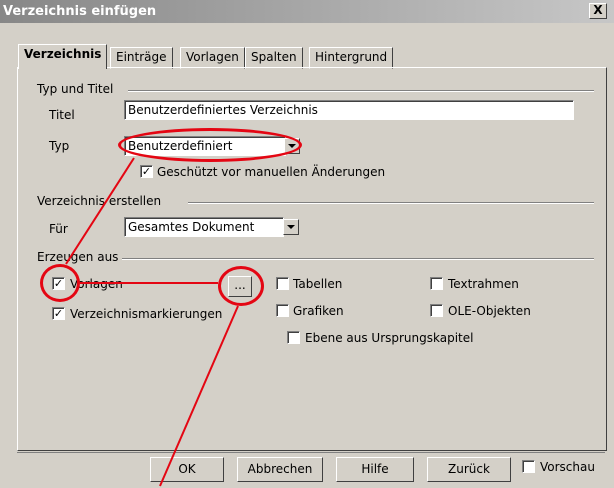 Image resolution: width=614 pixels, height=488 pixels. Describe the element at coordinates (59, 146) in the screenshot. I see `typ-label: Typ` at that location.